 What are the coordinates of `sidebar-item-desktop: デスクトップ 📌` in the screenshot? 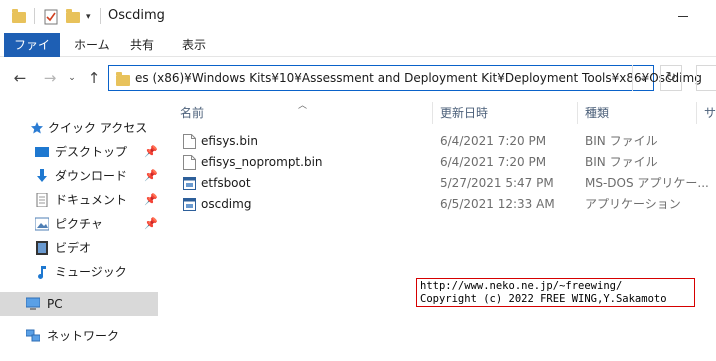 It's located at (79, 152).